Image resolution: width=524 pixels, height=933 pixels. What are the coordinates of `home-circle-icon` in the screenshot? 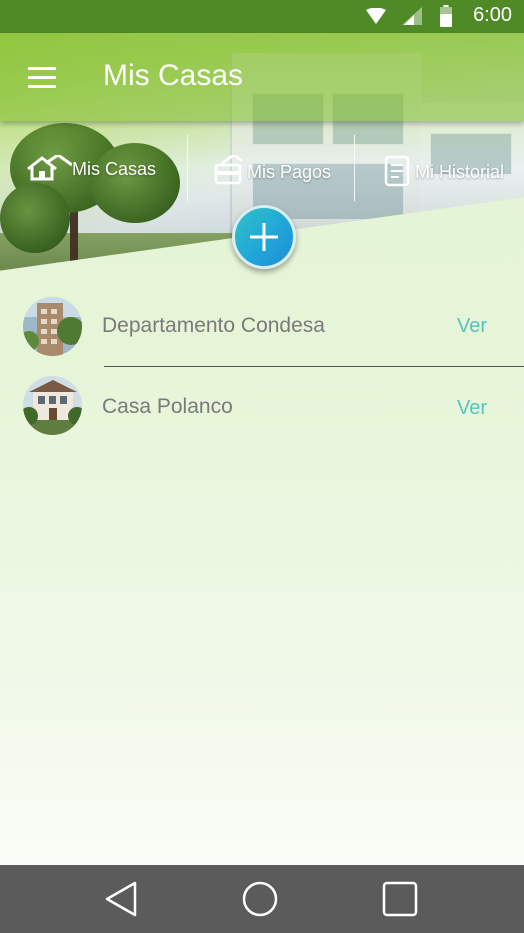 It's located at (260, 899).